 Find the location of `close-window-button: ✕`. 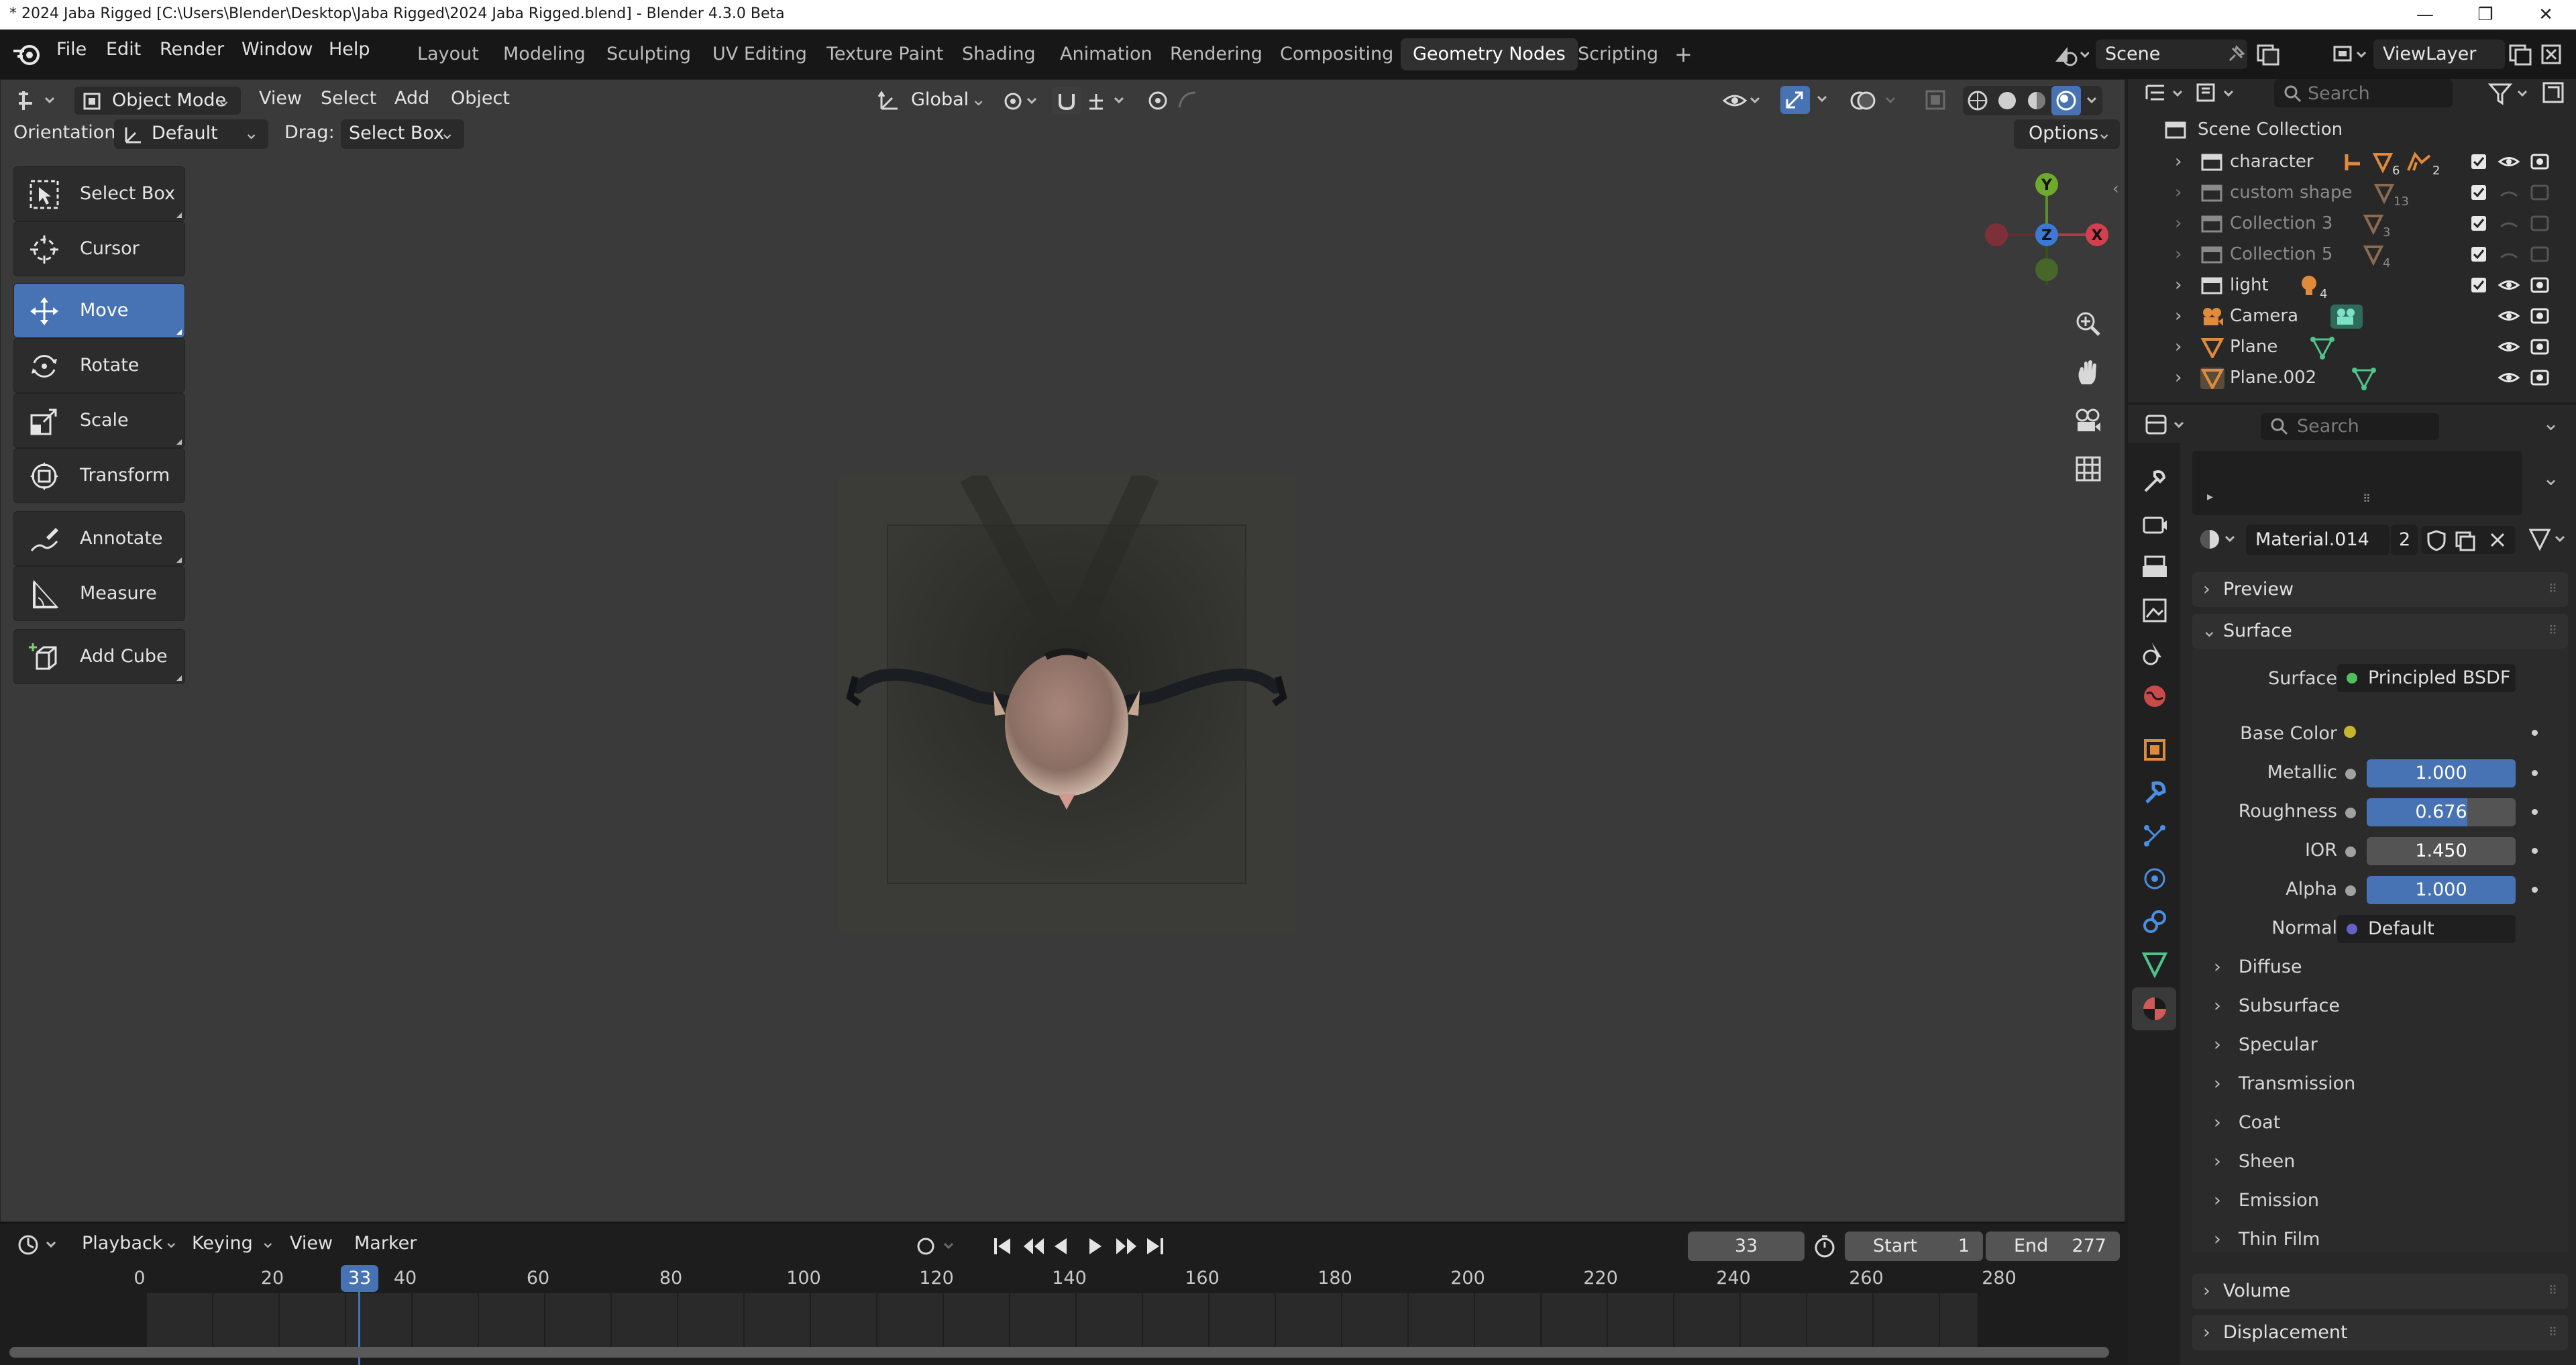

close-window-button: ✕ is located at coordinates (2546, 15).